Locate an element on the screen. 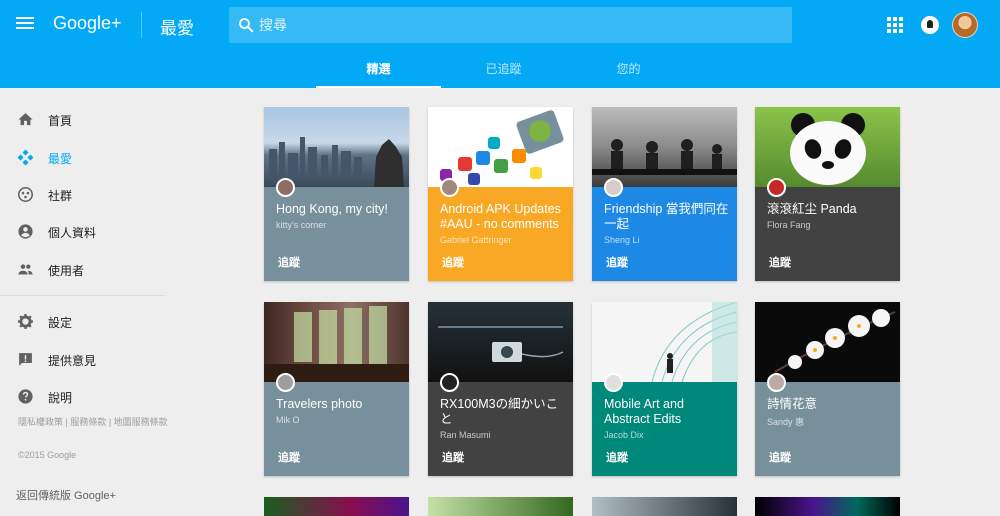 This screenshot has width=1000, height=516. tab-bar: 精選 已追蹤 您的 is located at coordinates (500, 69).